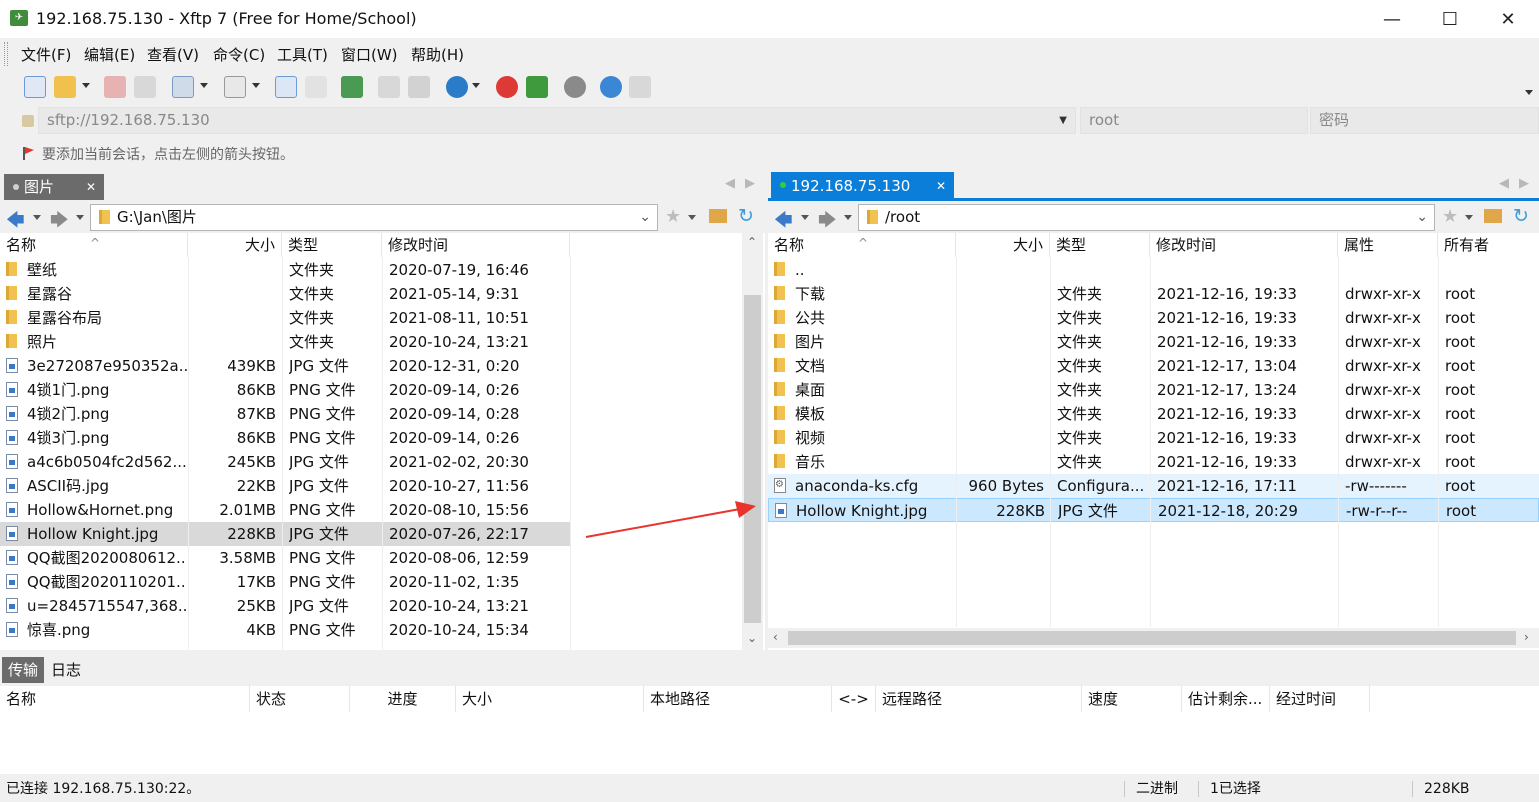  Describe the element at coordinates (66, 670) in the screenshot. I see `tab-log: 日志` at that location.